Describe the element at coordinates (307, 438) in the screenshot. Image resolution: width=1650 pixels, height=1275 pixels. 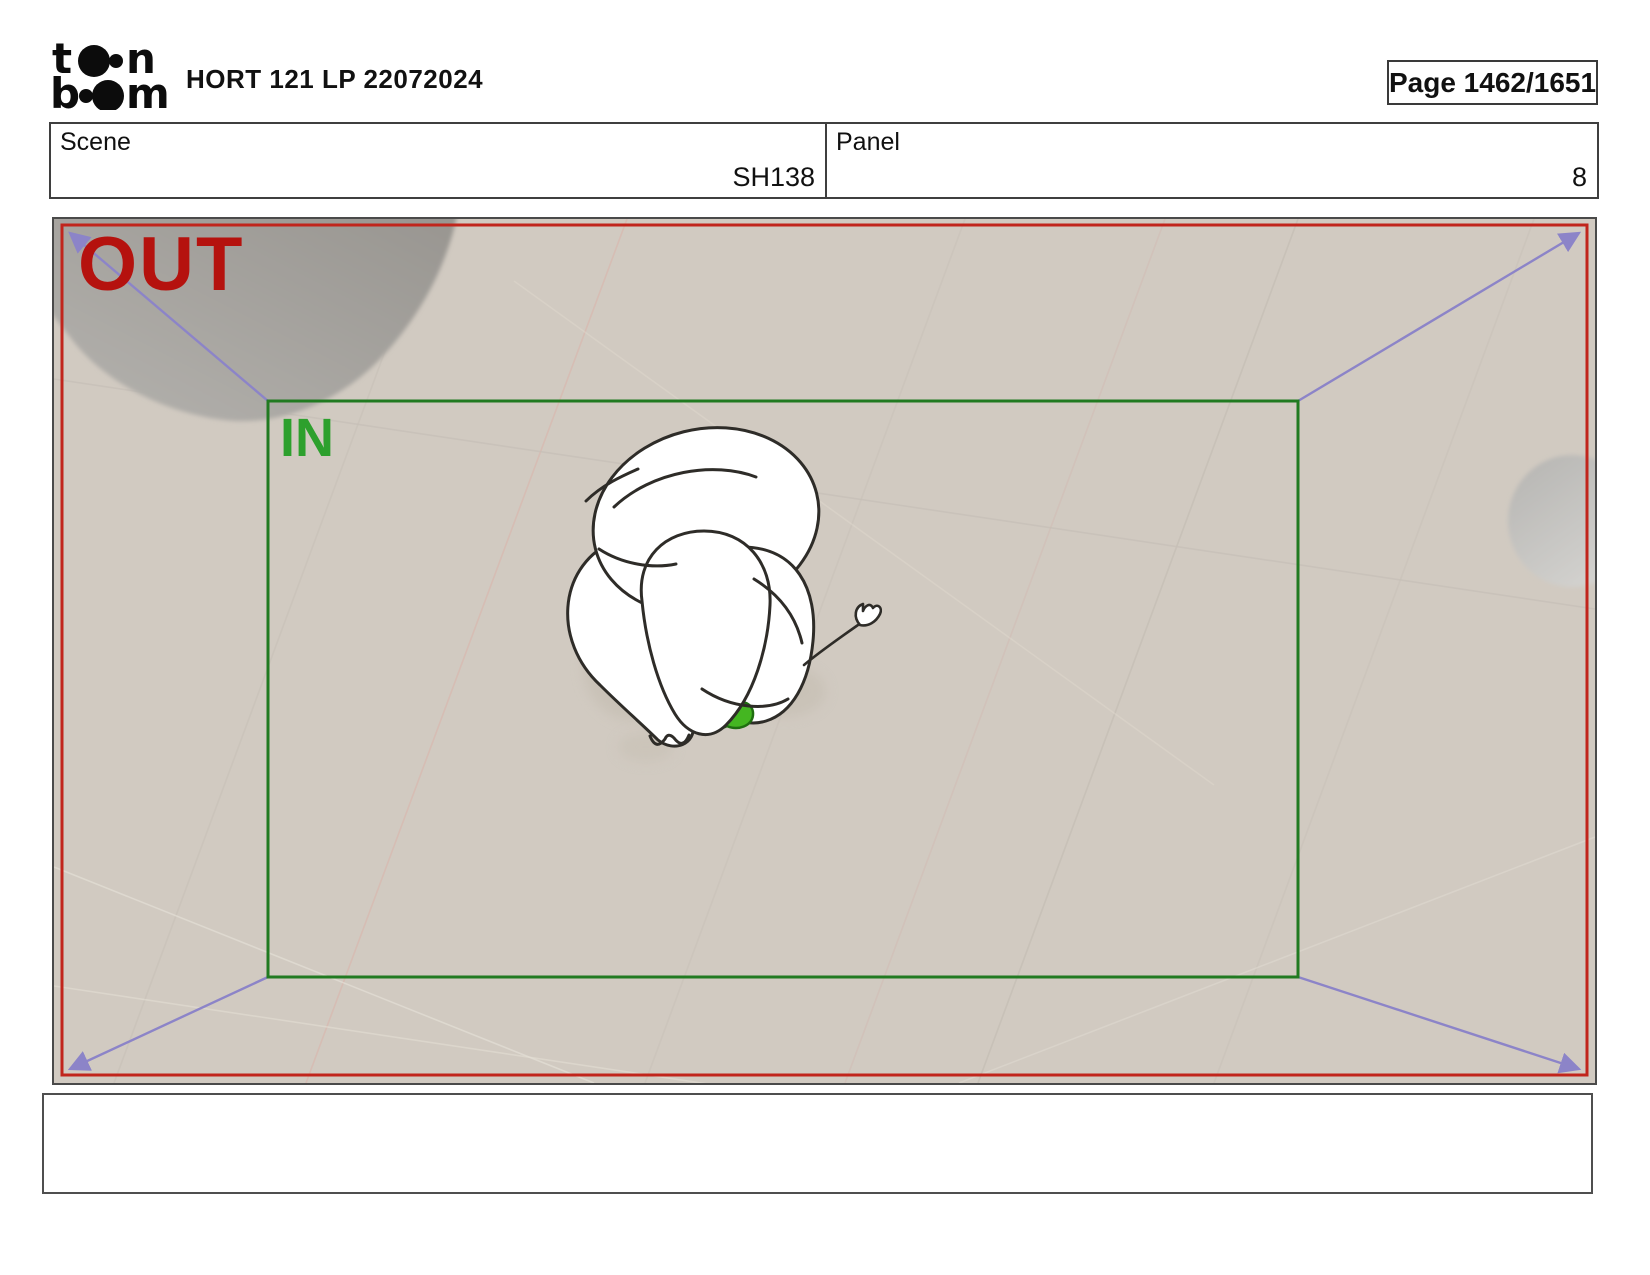
I see `camera-in-label: IN` at that location.